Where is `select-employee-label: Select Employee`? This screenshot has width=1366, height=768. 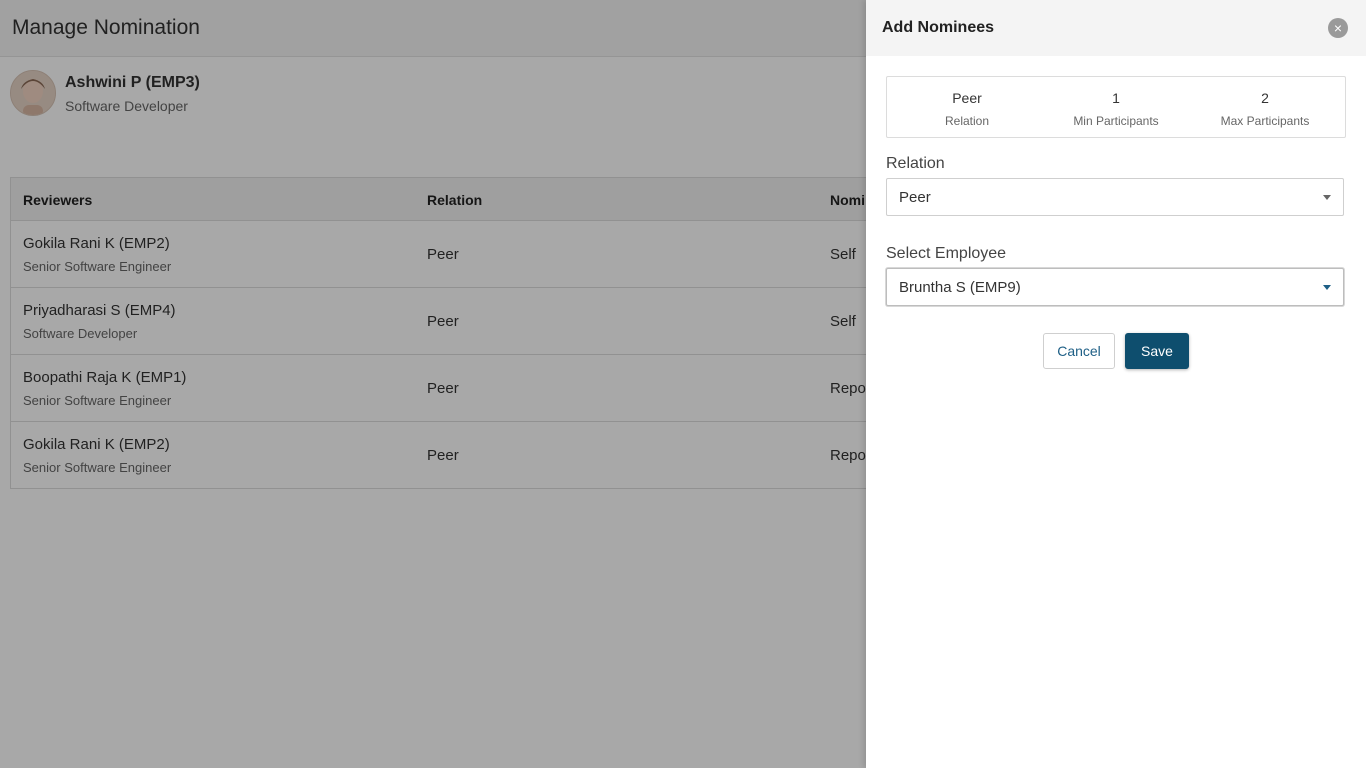
select-employee-label: Select Employee is located at coordinates (946, 253).